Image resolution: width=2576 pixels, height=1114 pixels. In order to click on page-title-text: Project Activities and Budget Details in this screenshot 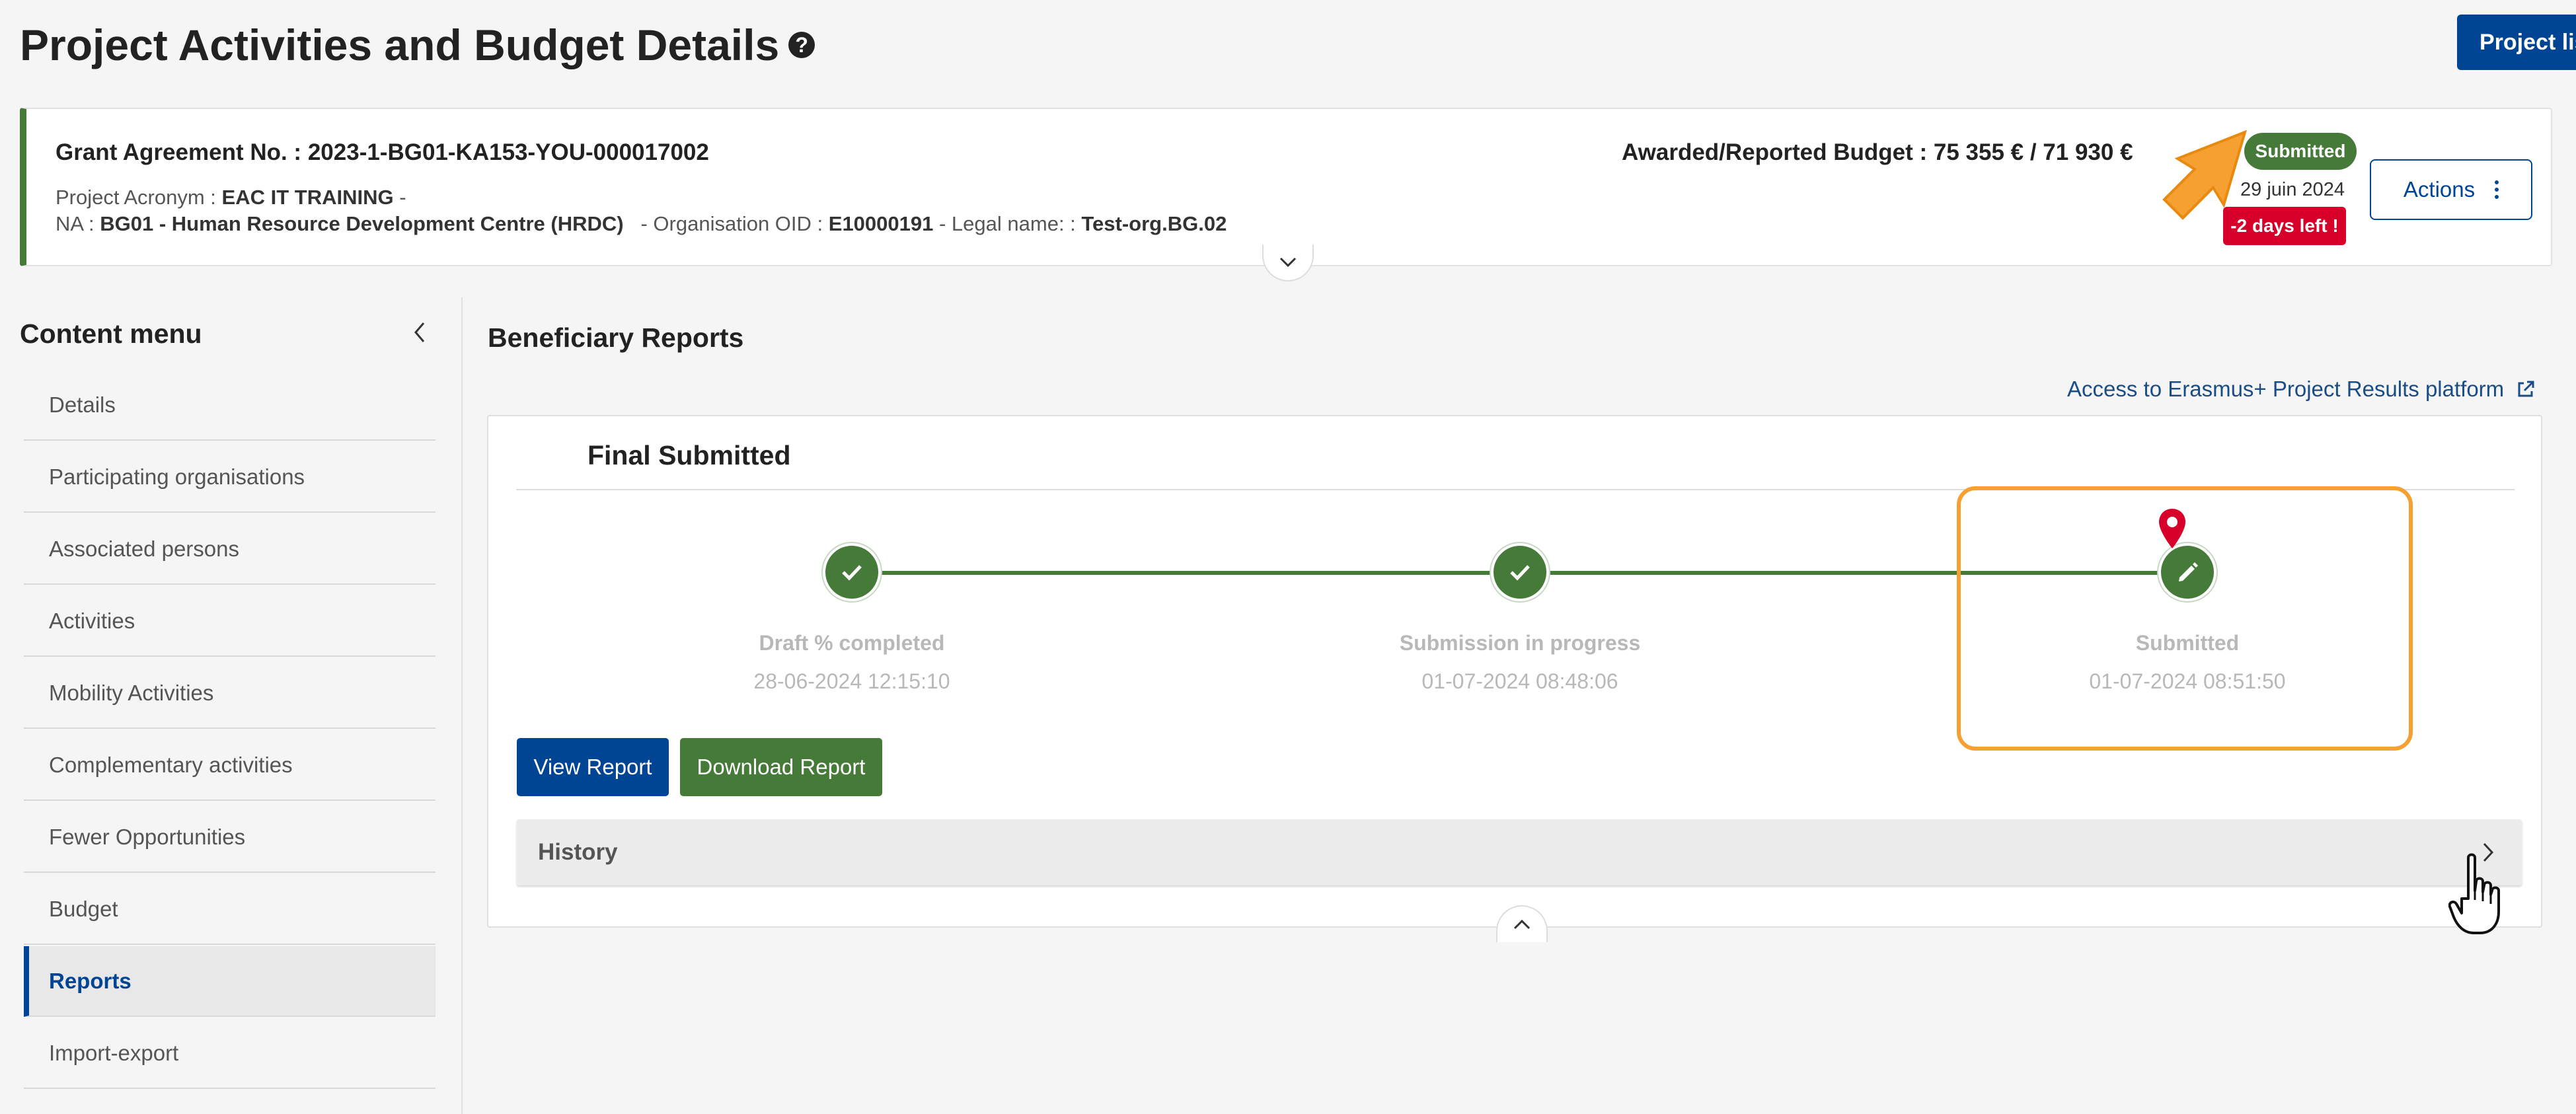, I will do `click(400, 44)`.